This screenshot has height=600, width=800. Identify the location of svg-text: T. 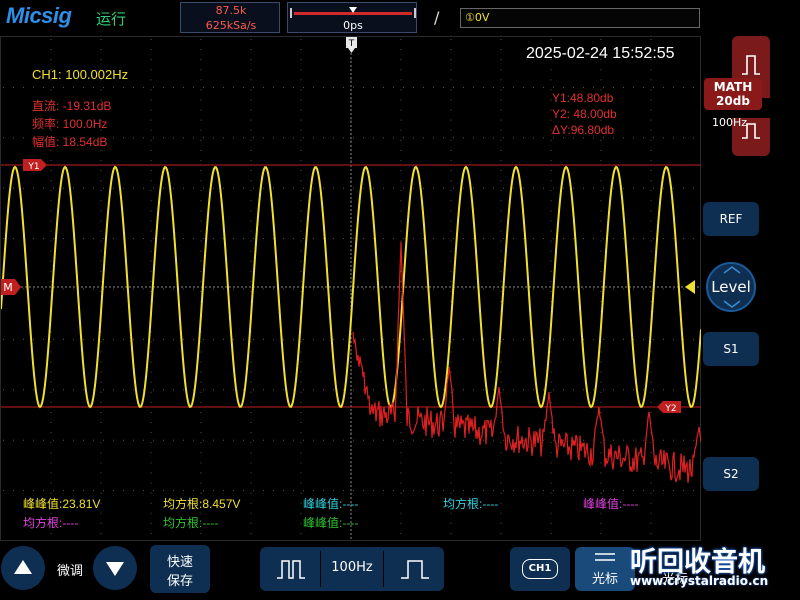
(351, 44).